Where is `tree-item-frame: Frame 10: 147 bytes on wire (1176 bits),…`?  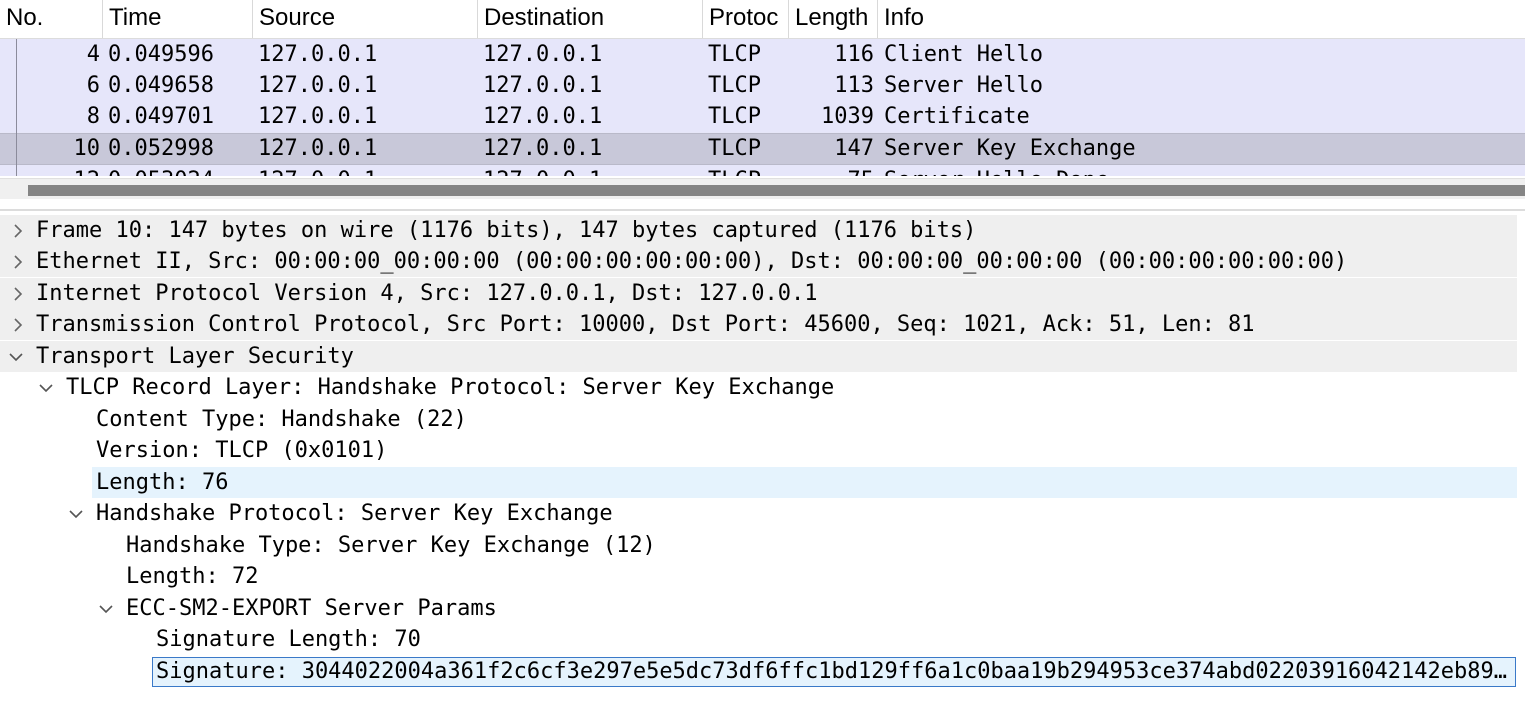
tree-item-frame: Frame 10: 147 bytes on wire (1176 bits),… is located at coordinates (758, 230).